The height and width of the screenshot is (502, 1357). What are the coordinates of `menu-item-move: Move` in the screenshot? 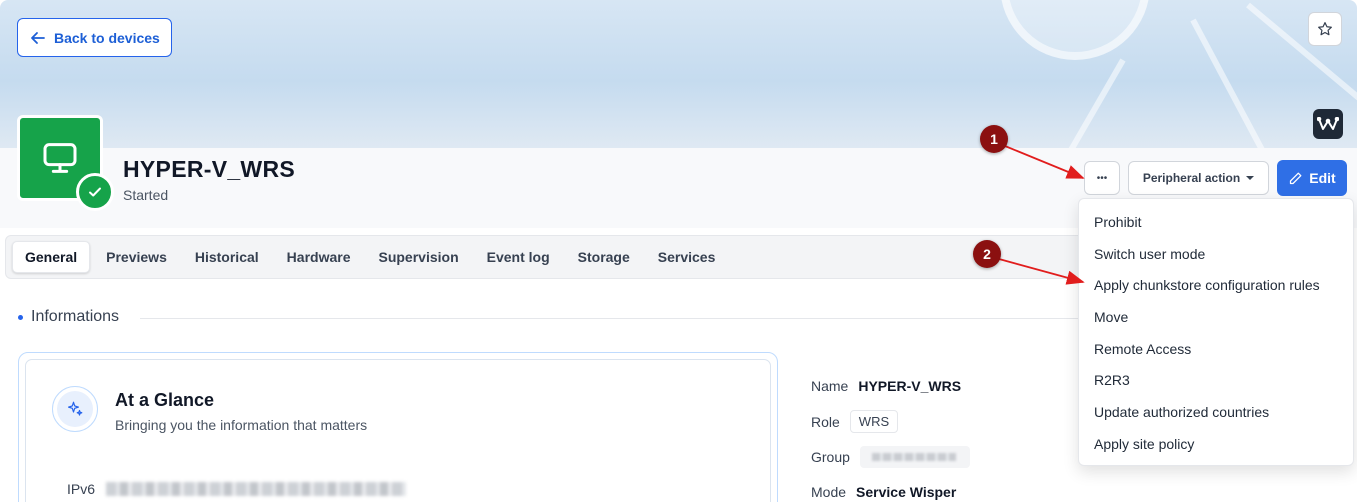 It's located at (1216, 317).